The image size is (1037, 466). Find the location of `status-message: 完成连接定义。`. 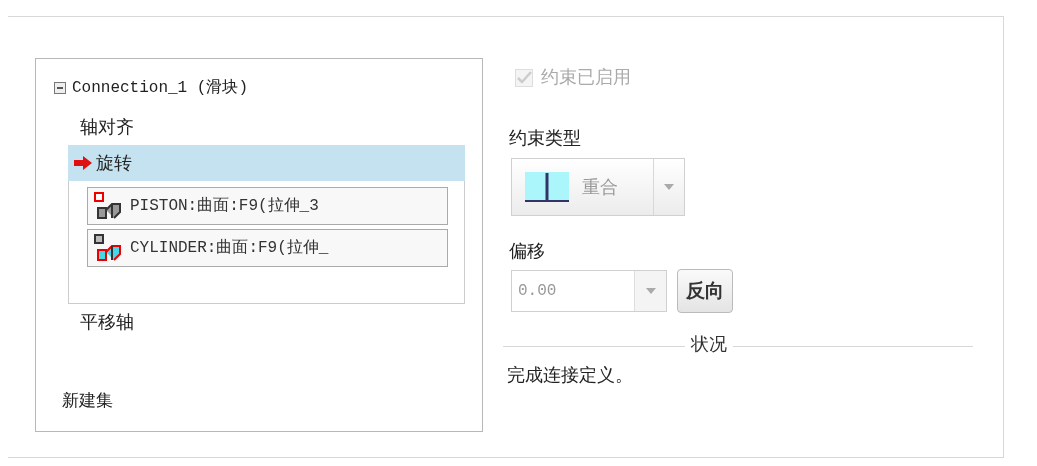

status-message: 完成连接定义。 is located at coordinates (570, 375).